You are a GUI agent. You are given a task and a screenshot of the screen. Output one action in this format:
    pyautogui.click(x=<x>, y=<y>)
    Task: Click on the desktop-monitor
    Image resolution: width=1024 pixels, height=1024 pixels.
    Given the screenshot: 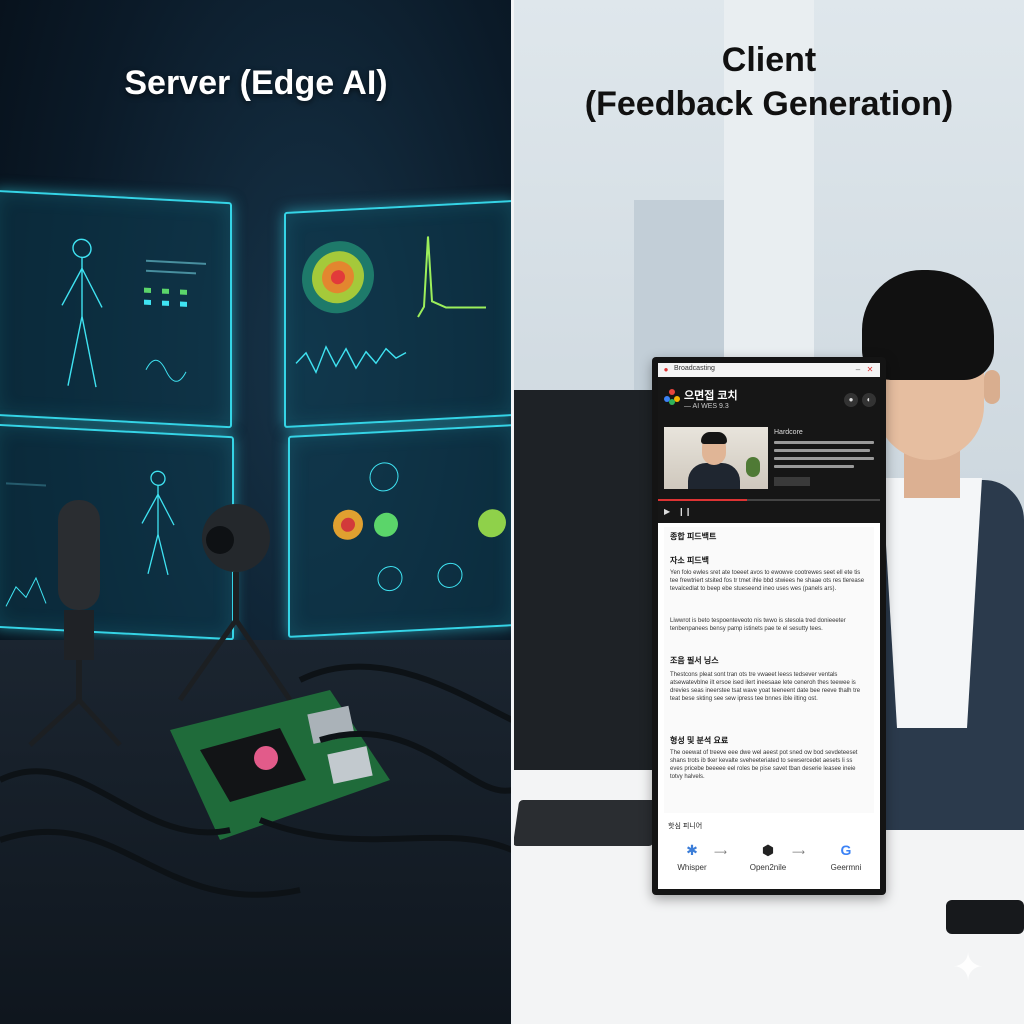 What is the action you would take?
    pyautogui.click(x=584, y=585)
    